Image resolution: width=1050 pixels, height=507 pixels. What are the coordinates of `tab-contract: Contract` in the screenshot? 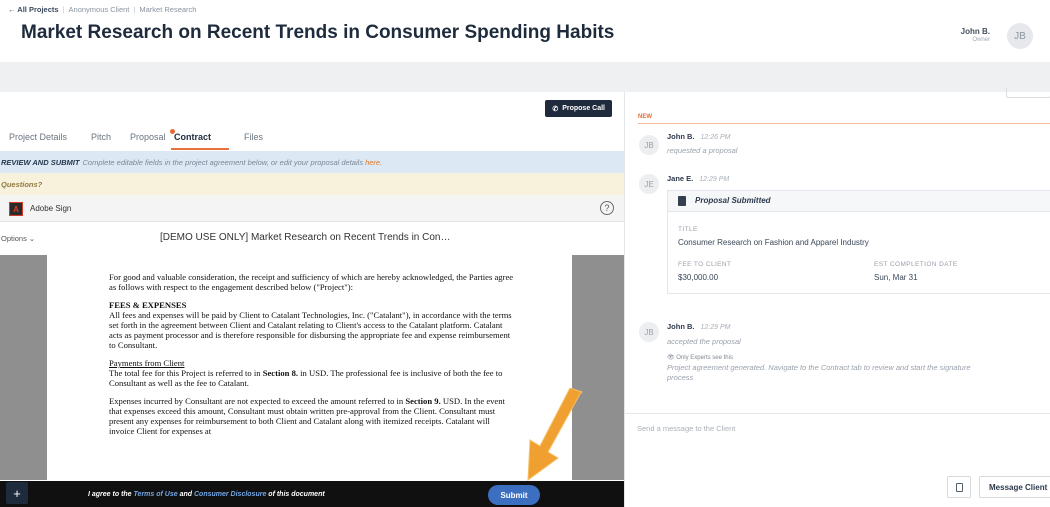 It's located at (192, 137).